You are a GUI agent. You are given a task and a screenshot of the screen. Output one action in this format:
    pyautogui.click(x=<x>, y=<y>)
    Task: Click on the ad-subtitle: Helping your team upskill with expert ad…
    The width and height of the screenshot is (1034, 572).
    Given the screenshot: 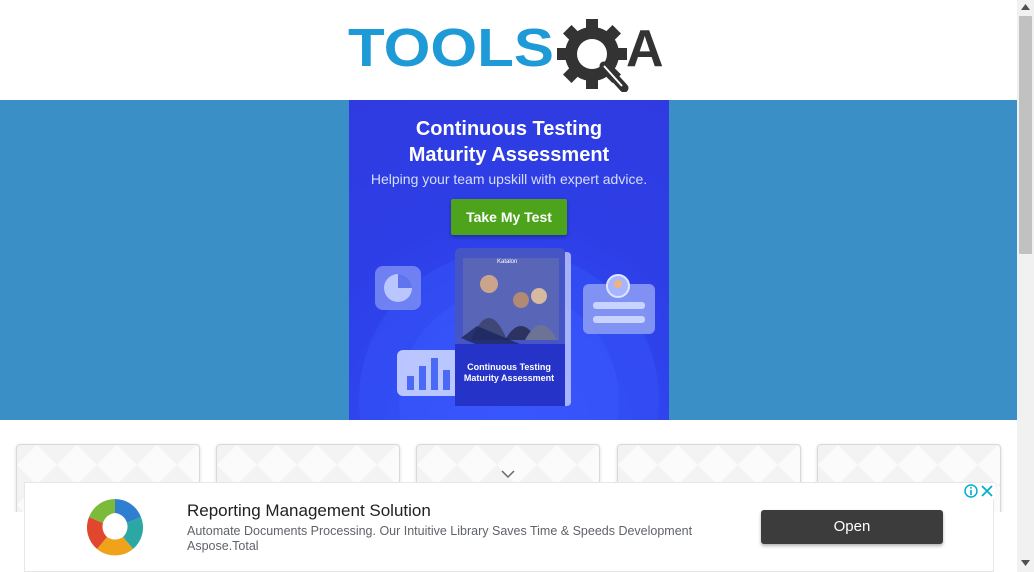 What is the action you would take?
    pyautogui.click(x=509, y=179)
    